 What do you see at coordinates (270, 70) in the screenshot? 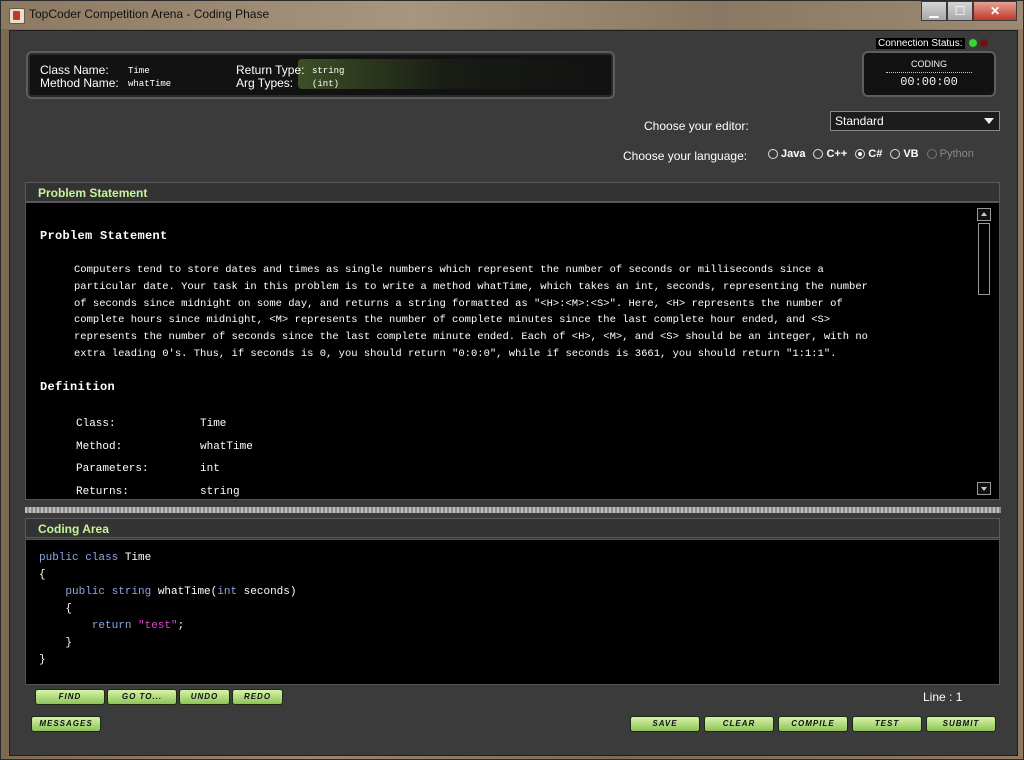
I see `return-type-label: Return Type:` at bounding box center [270, 70].